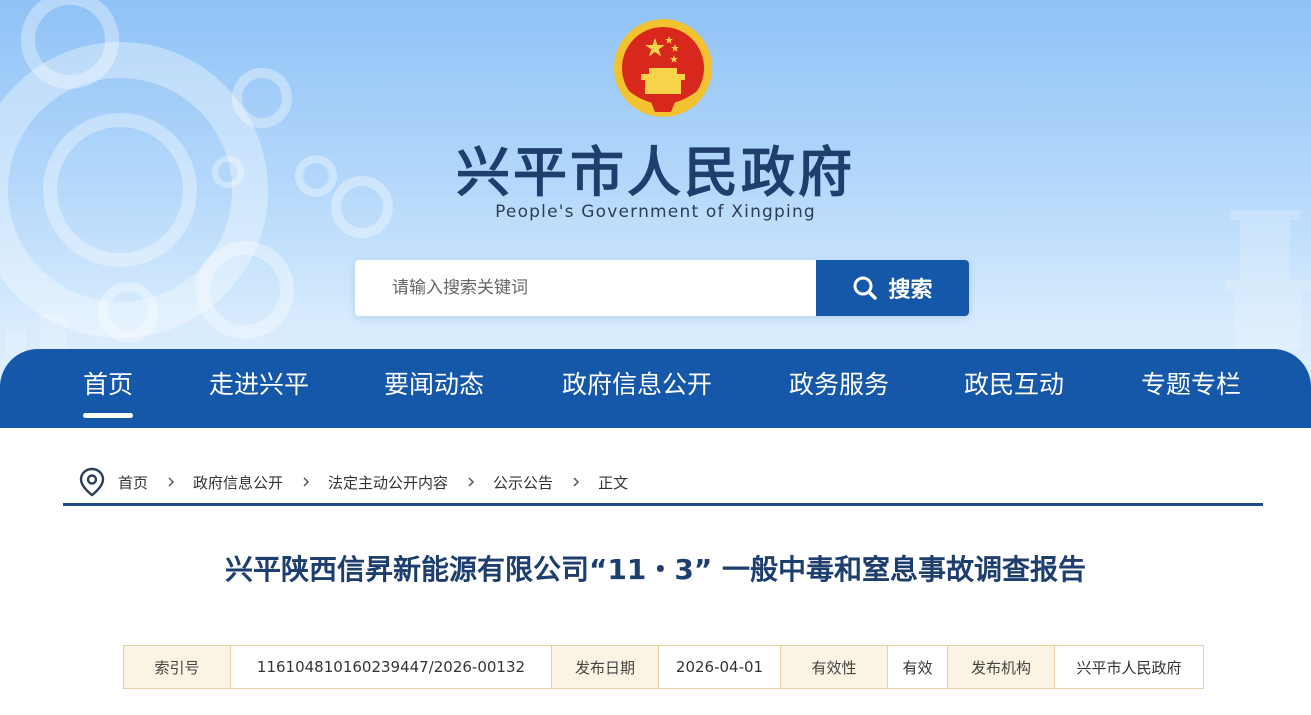 The image size is (1311, 715). Describe the element at coordinates (1001, 667) in the screenshot. I see `publishing-agency-label: 发布机构` at that location.